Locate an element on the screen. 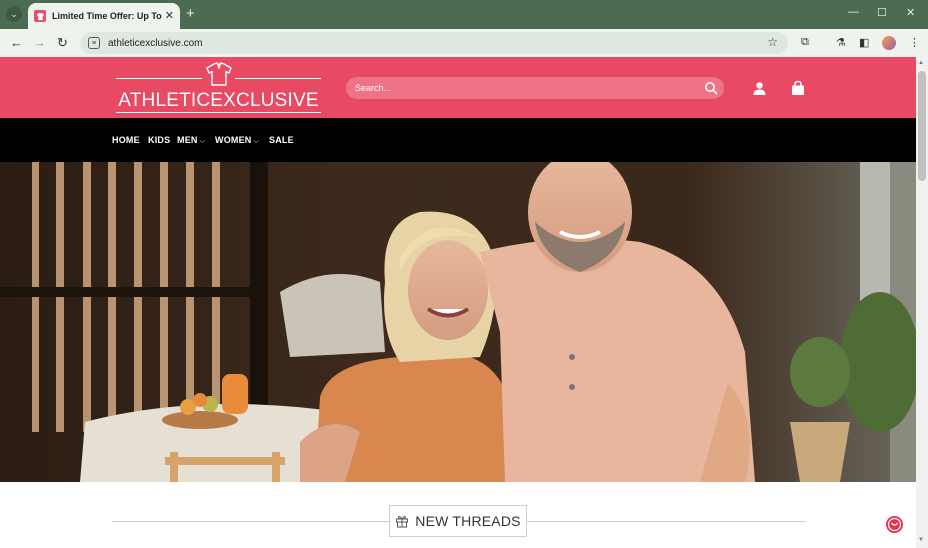 The height and width of the screenshot is (548, 928). browser-toolbar: ← → ↻ ≡ athleticexclusive.com ☆ ⧉ ⚗ ◧ ⋮ is located at coordinates (464, 43).